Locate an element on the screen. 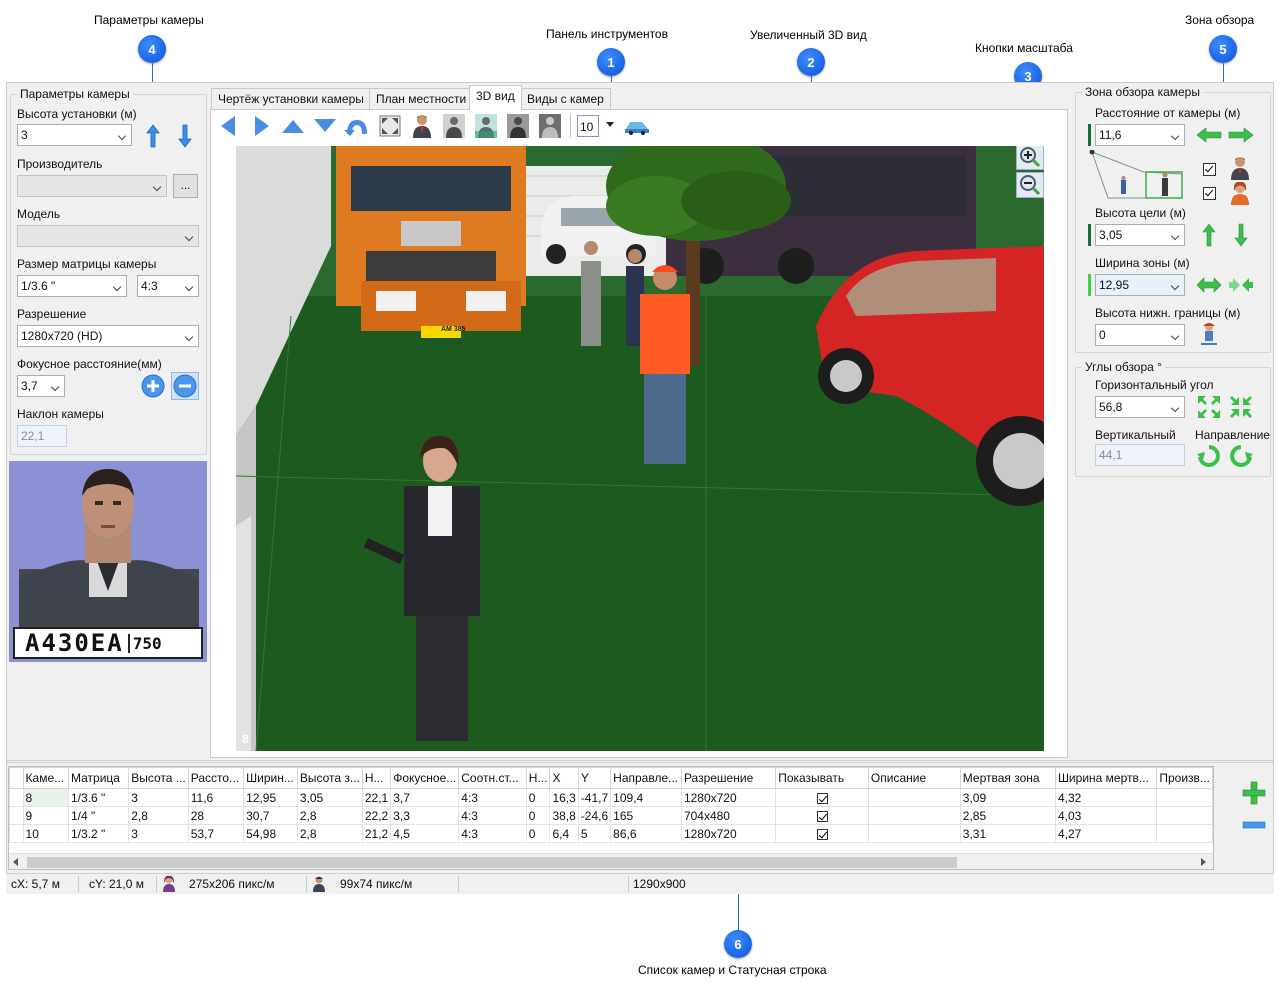 This screenshot has height=994, width=1283. table-cell: 3 is located at coordinates (158, 797).